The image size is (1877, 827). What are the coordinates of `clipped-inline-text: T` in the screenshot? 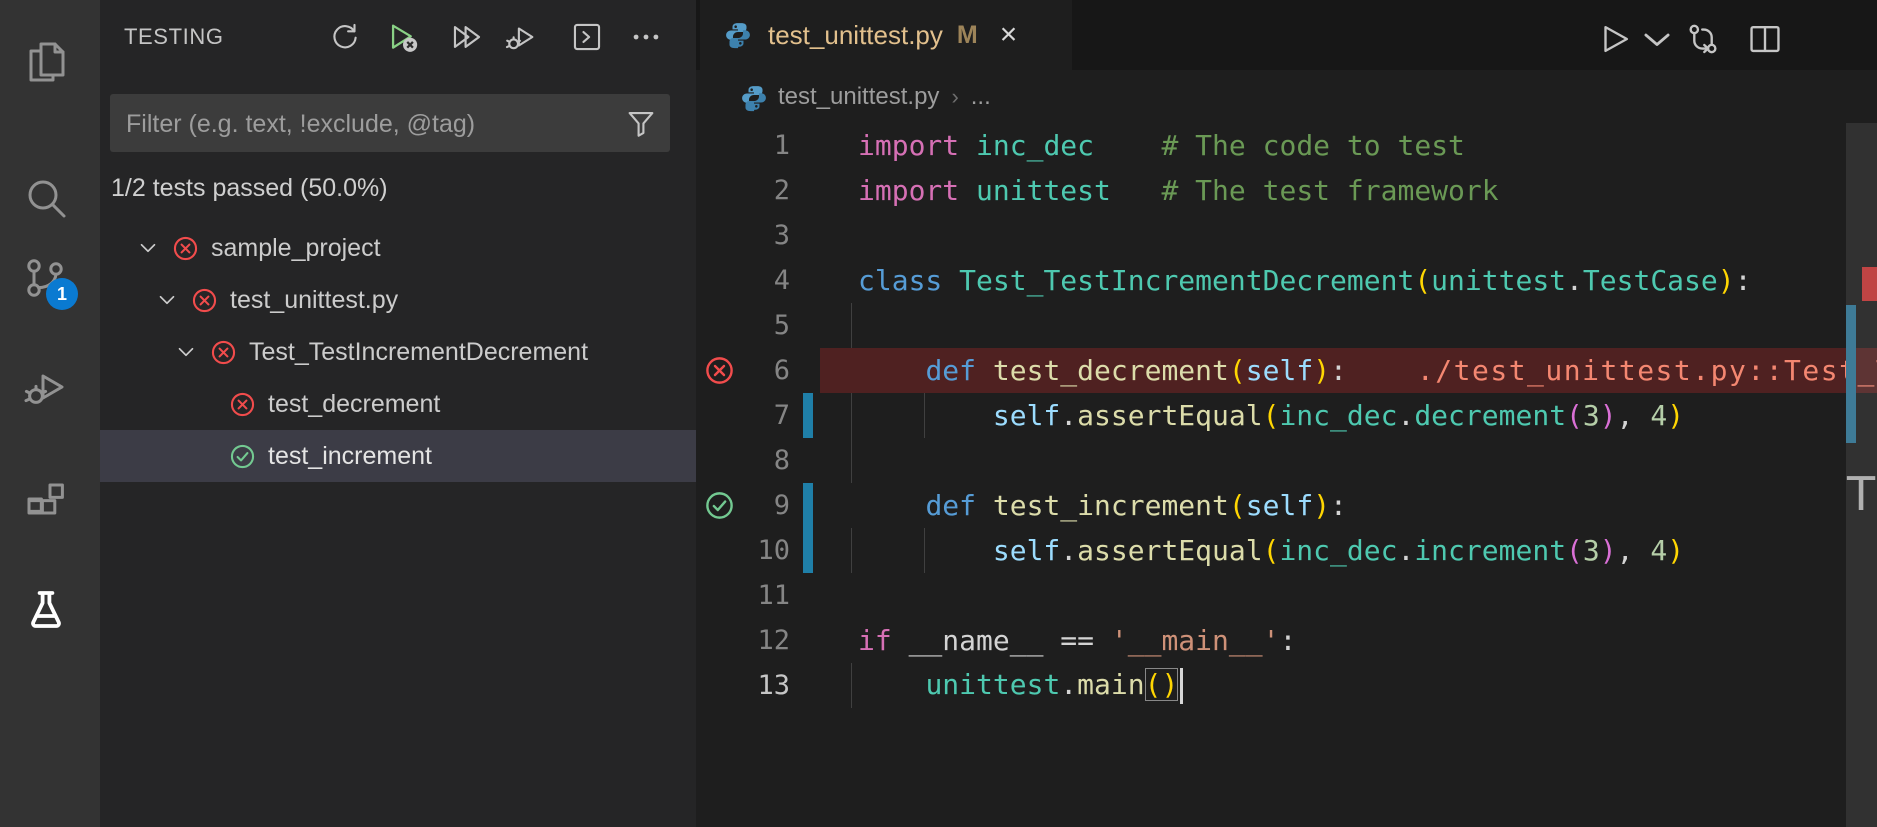 It's located at (1861, 494).